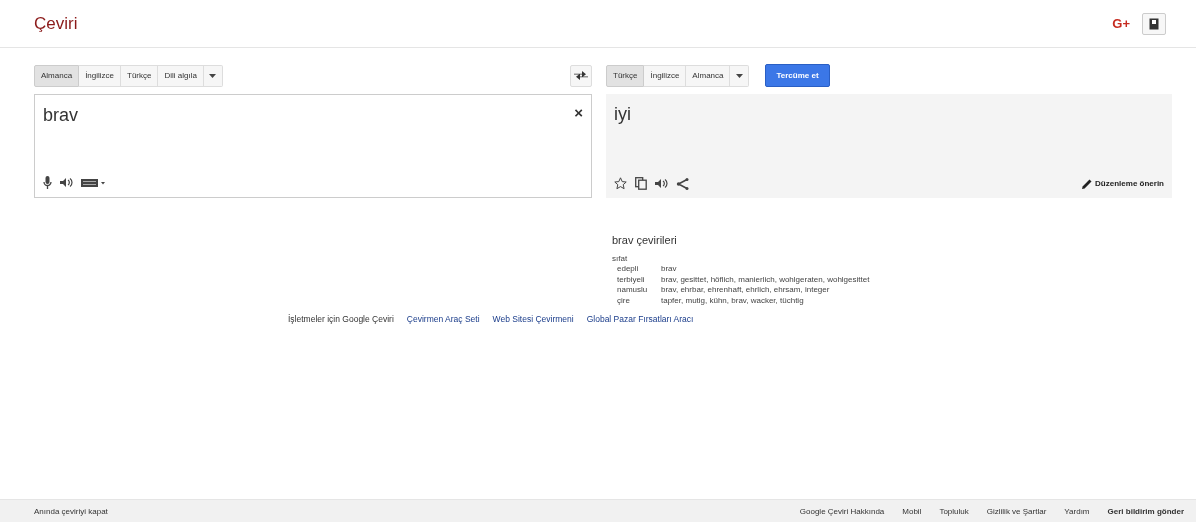  Describe the element at coordinates (912, 511) in the screenshot. I see `footer-link: Mobil` at that location.